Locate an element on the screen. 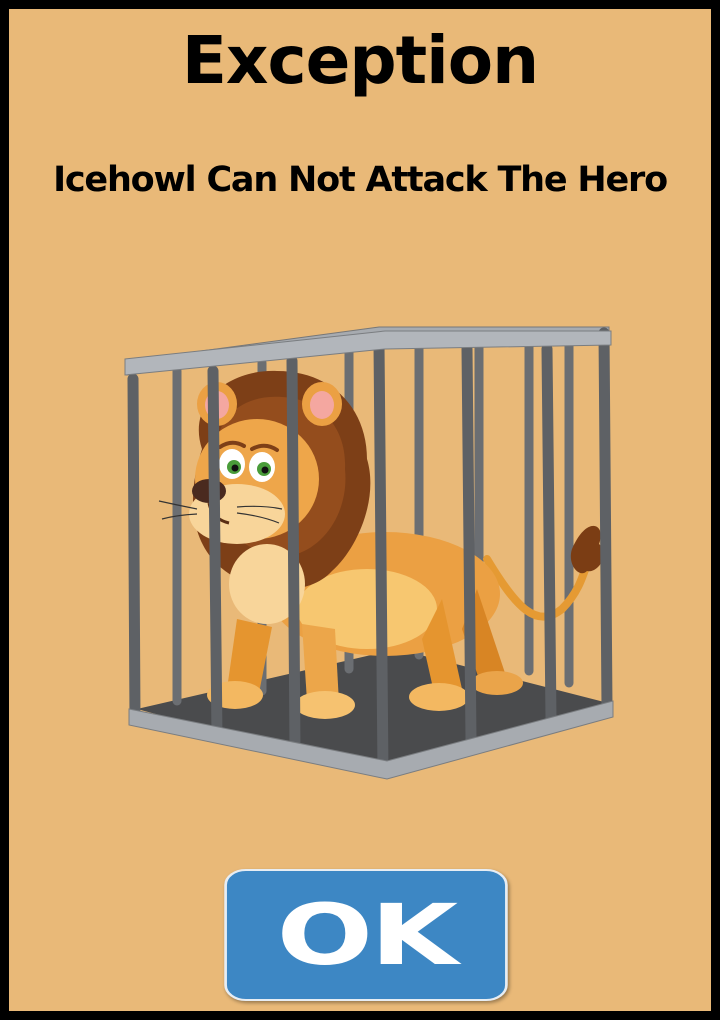 The height and width of the screenshot is (1020, 720). dialog-title: Exception is located at coordinates (360, 60).